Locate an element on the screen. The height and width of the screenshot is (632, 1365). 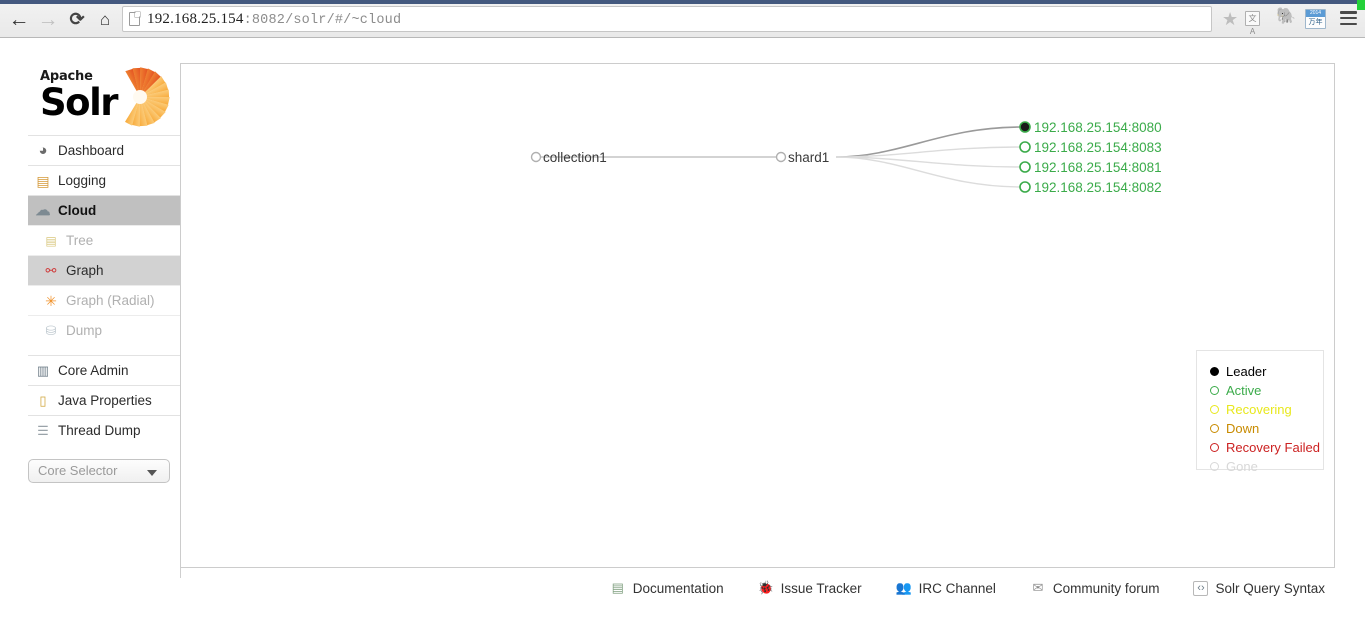
recovery-failed-status-icon is located at coordinates (1214, 447).